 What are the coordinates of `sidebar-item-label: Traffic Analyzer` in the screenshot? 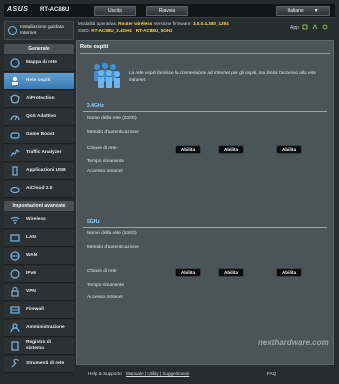 It's located at (44, 152).